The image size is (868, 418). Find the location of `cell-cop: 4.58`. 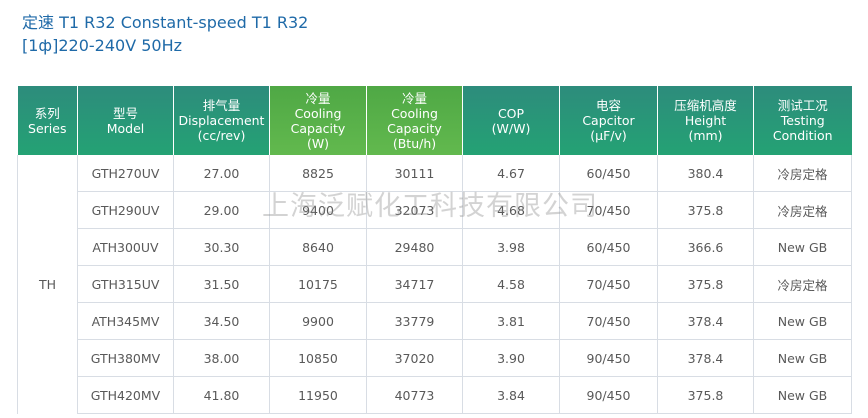

cell-cop: 4.58 is located at coordinates (511, 284).